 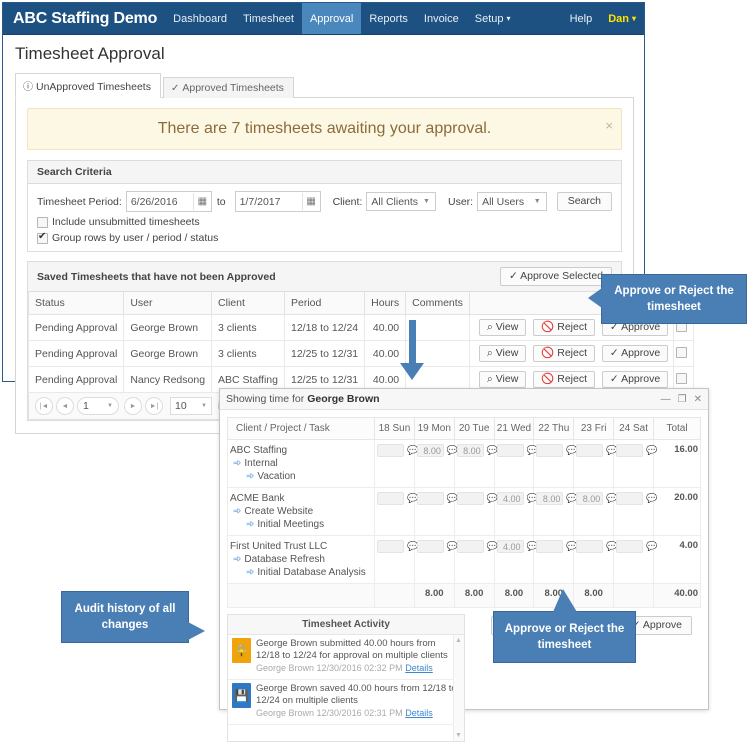 I want to click on cell-user: George Brown, so click(x=168, y=353).